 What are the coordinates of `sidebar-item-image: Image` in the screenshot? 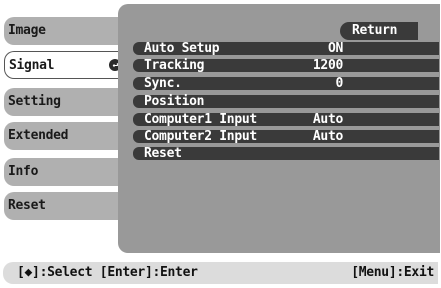 It's located at (64, 31).